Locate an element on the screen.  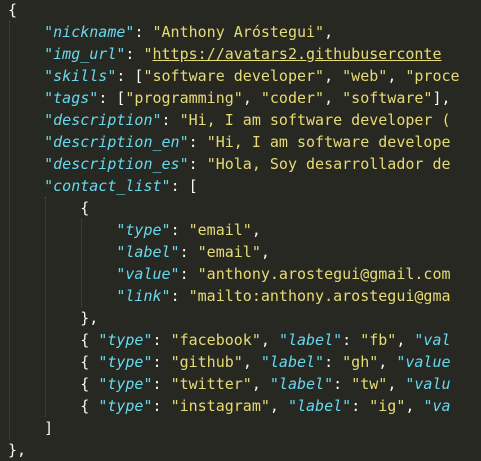
string-token: "anthony.arostegui@gmail.com is located at coordinates (324, 274).